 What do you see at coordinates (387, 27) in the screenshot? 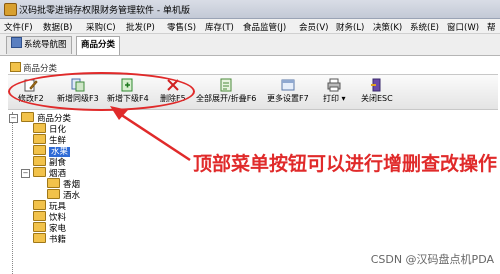
I see `menu-decision: 决策(K)` at bounding box center [387, 27].